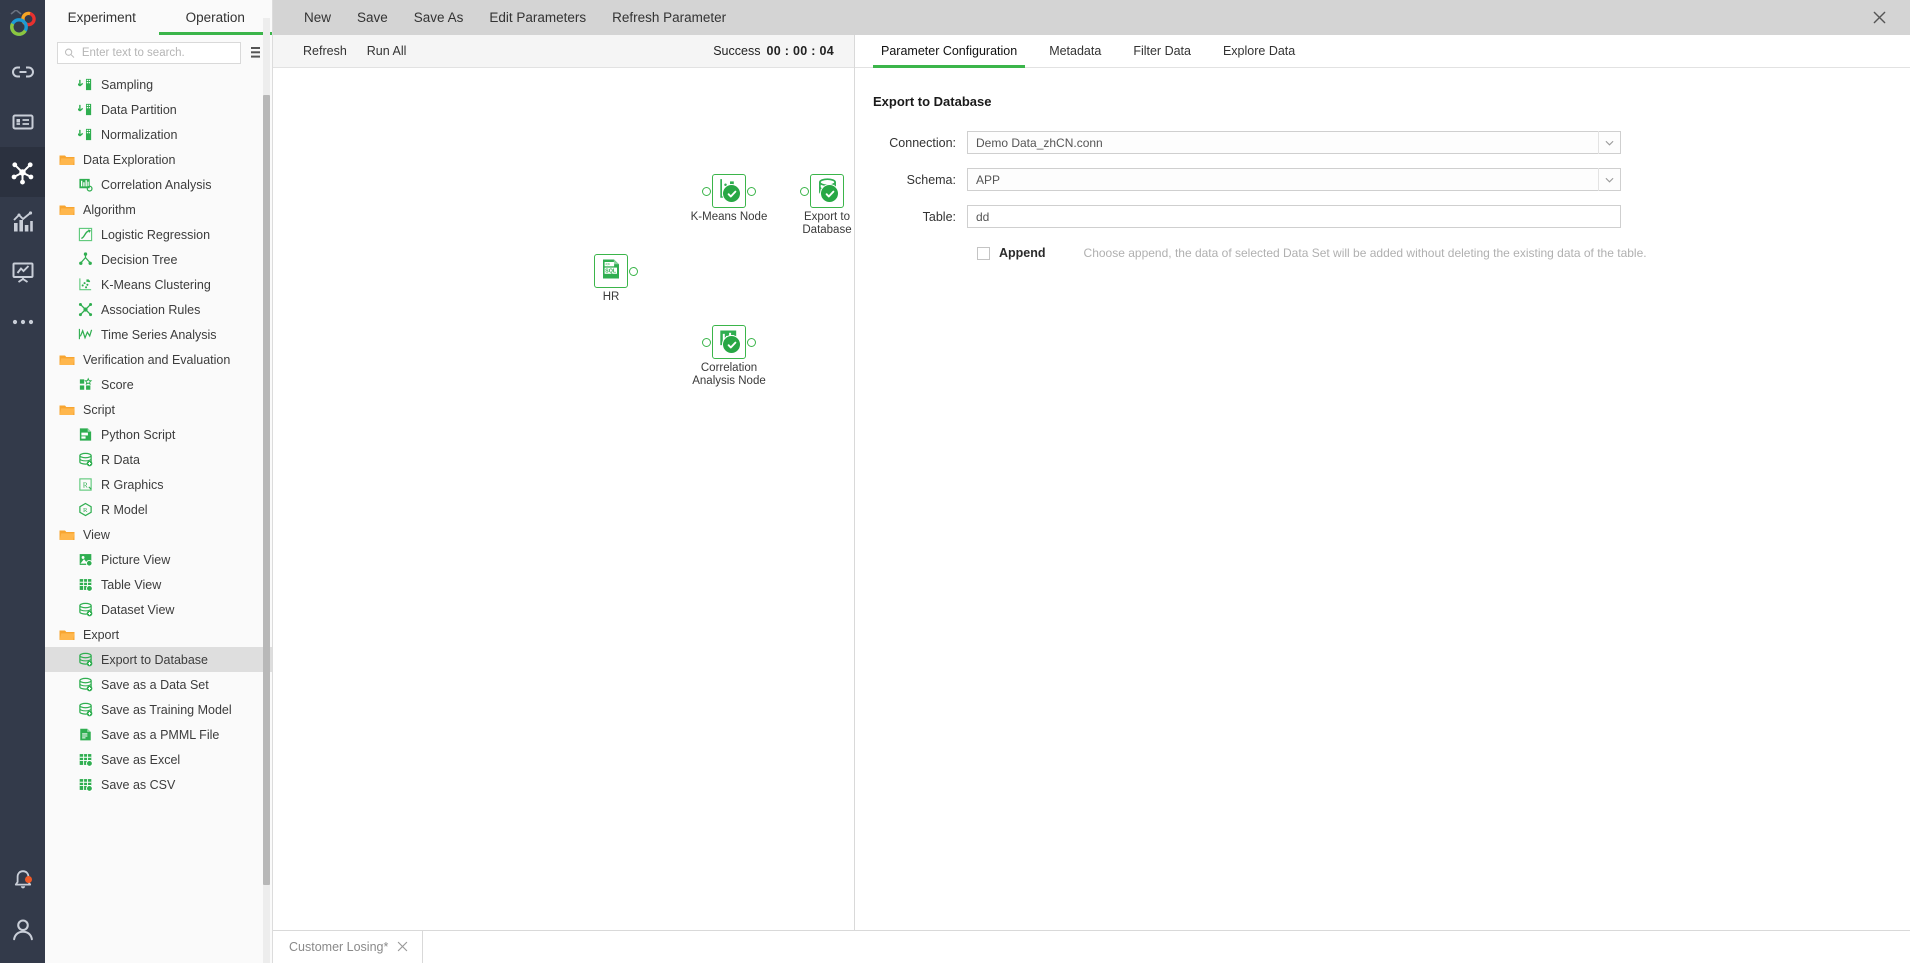  Describe the element at coordinates (215, 17) in the screenshot. I see `tab-operation: Operation` at that location.